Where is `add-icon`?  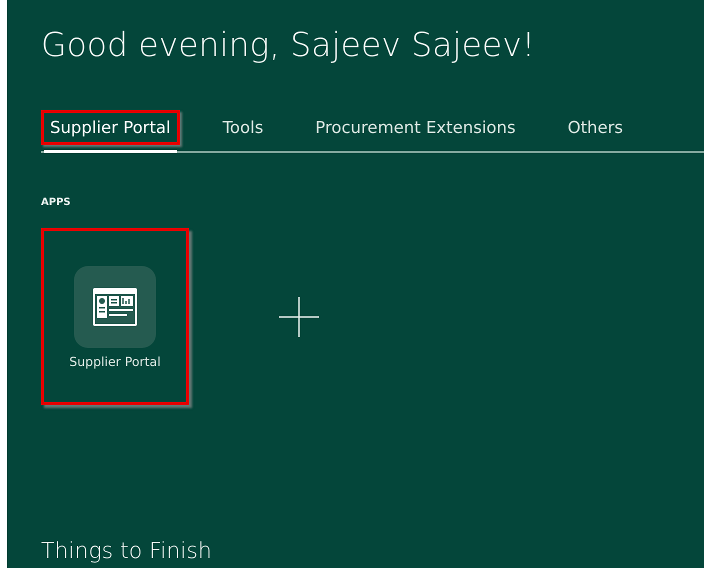
add-icon is located at coordinates (299, 316).